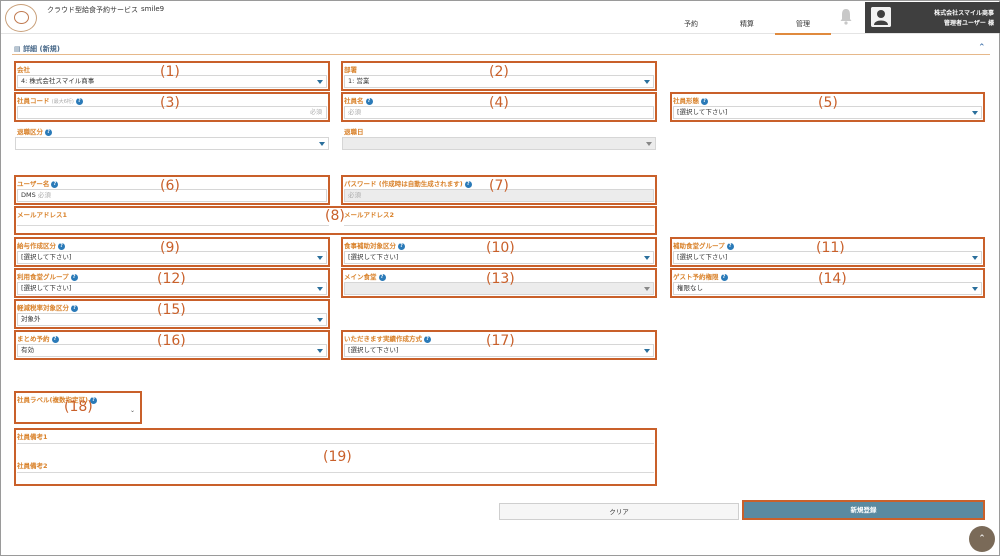 This screenshot has width=1000, height=556. What do you see at coordinates (691, 25) in the screenshot?
I see `nav-reservation: 予約` at bounding box center [691, 25].